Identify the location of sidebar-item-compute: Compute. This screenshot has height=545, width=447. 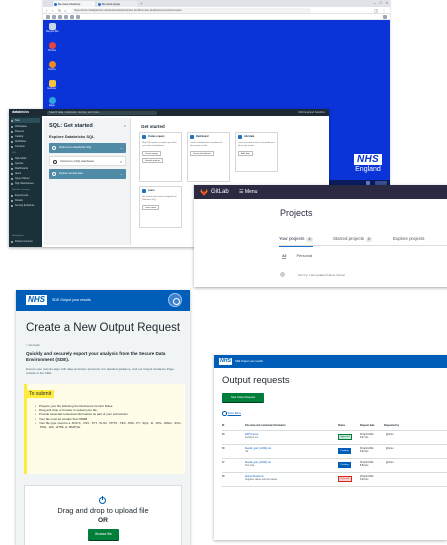
(25, 146).